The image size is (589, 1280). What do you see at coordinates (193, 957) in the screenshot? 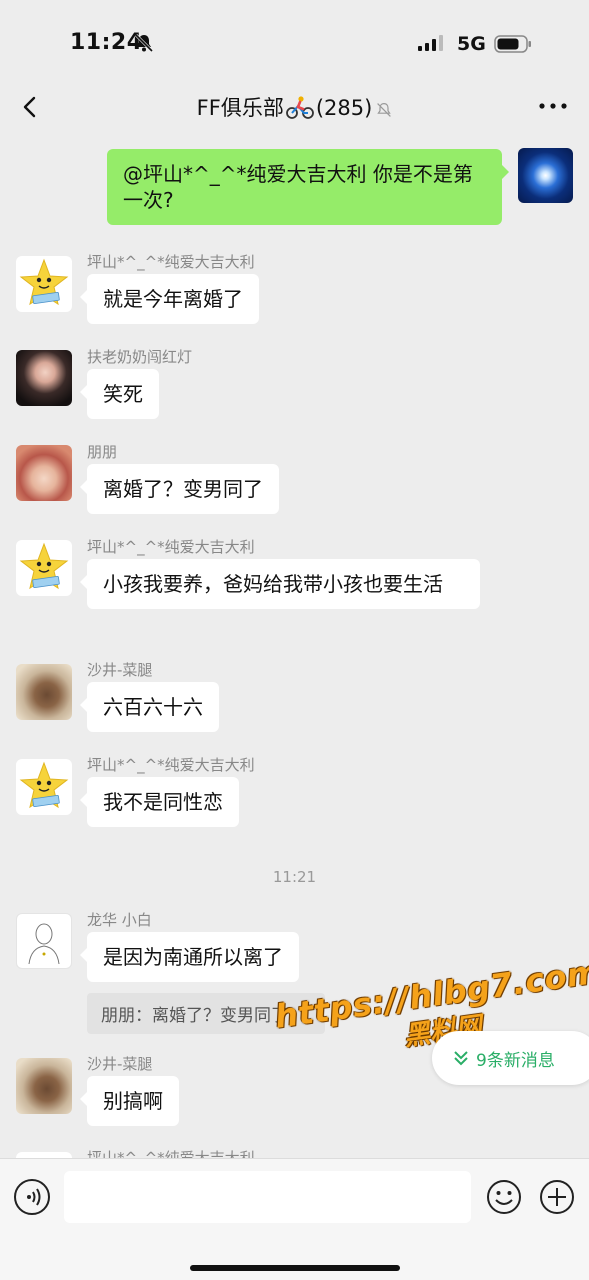
I see `message-text: 是因为南通所以离了` at bounding box center [193, 957].